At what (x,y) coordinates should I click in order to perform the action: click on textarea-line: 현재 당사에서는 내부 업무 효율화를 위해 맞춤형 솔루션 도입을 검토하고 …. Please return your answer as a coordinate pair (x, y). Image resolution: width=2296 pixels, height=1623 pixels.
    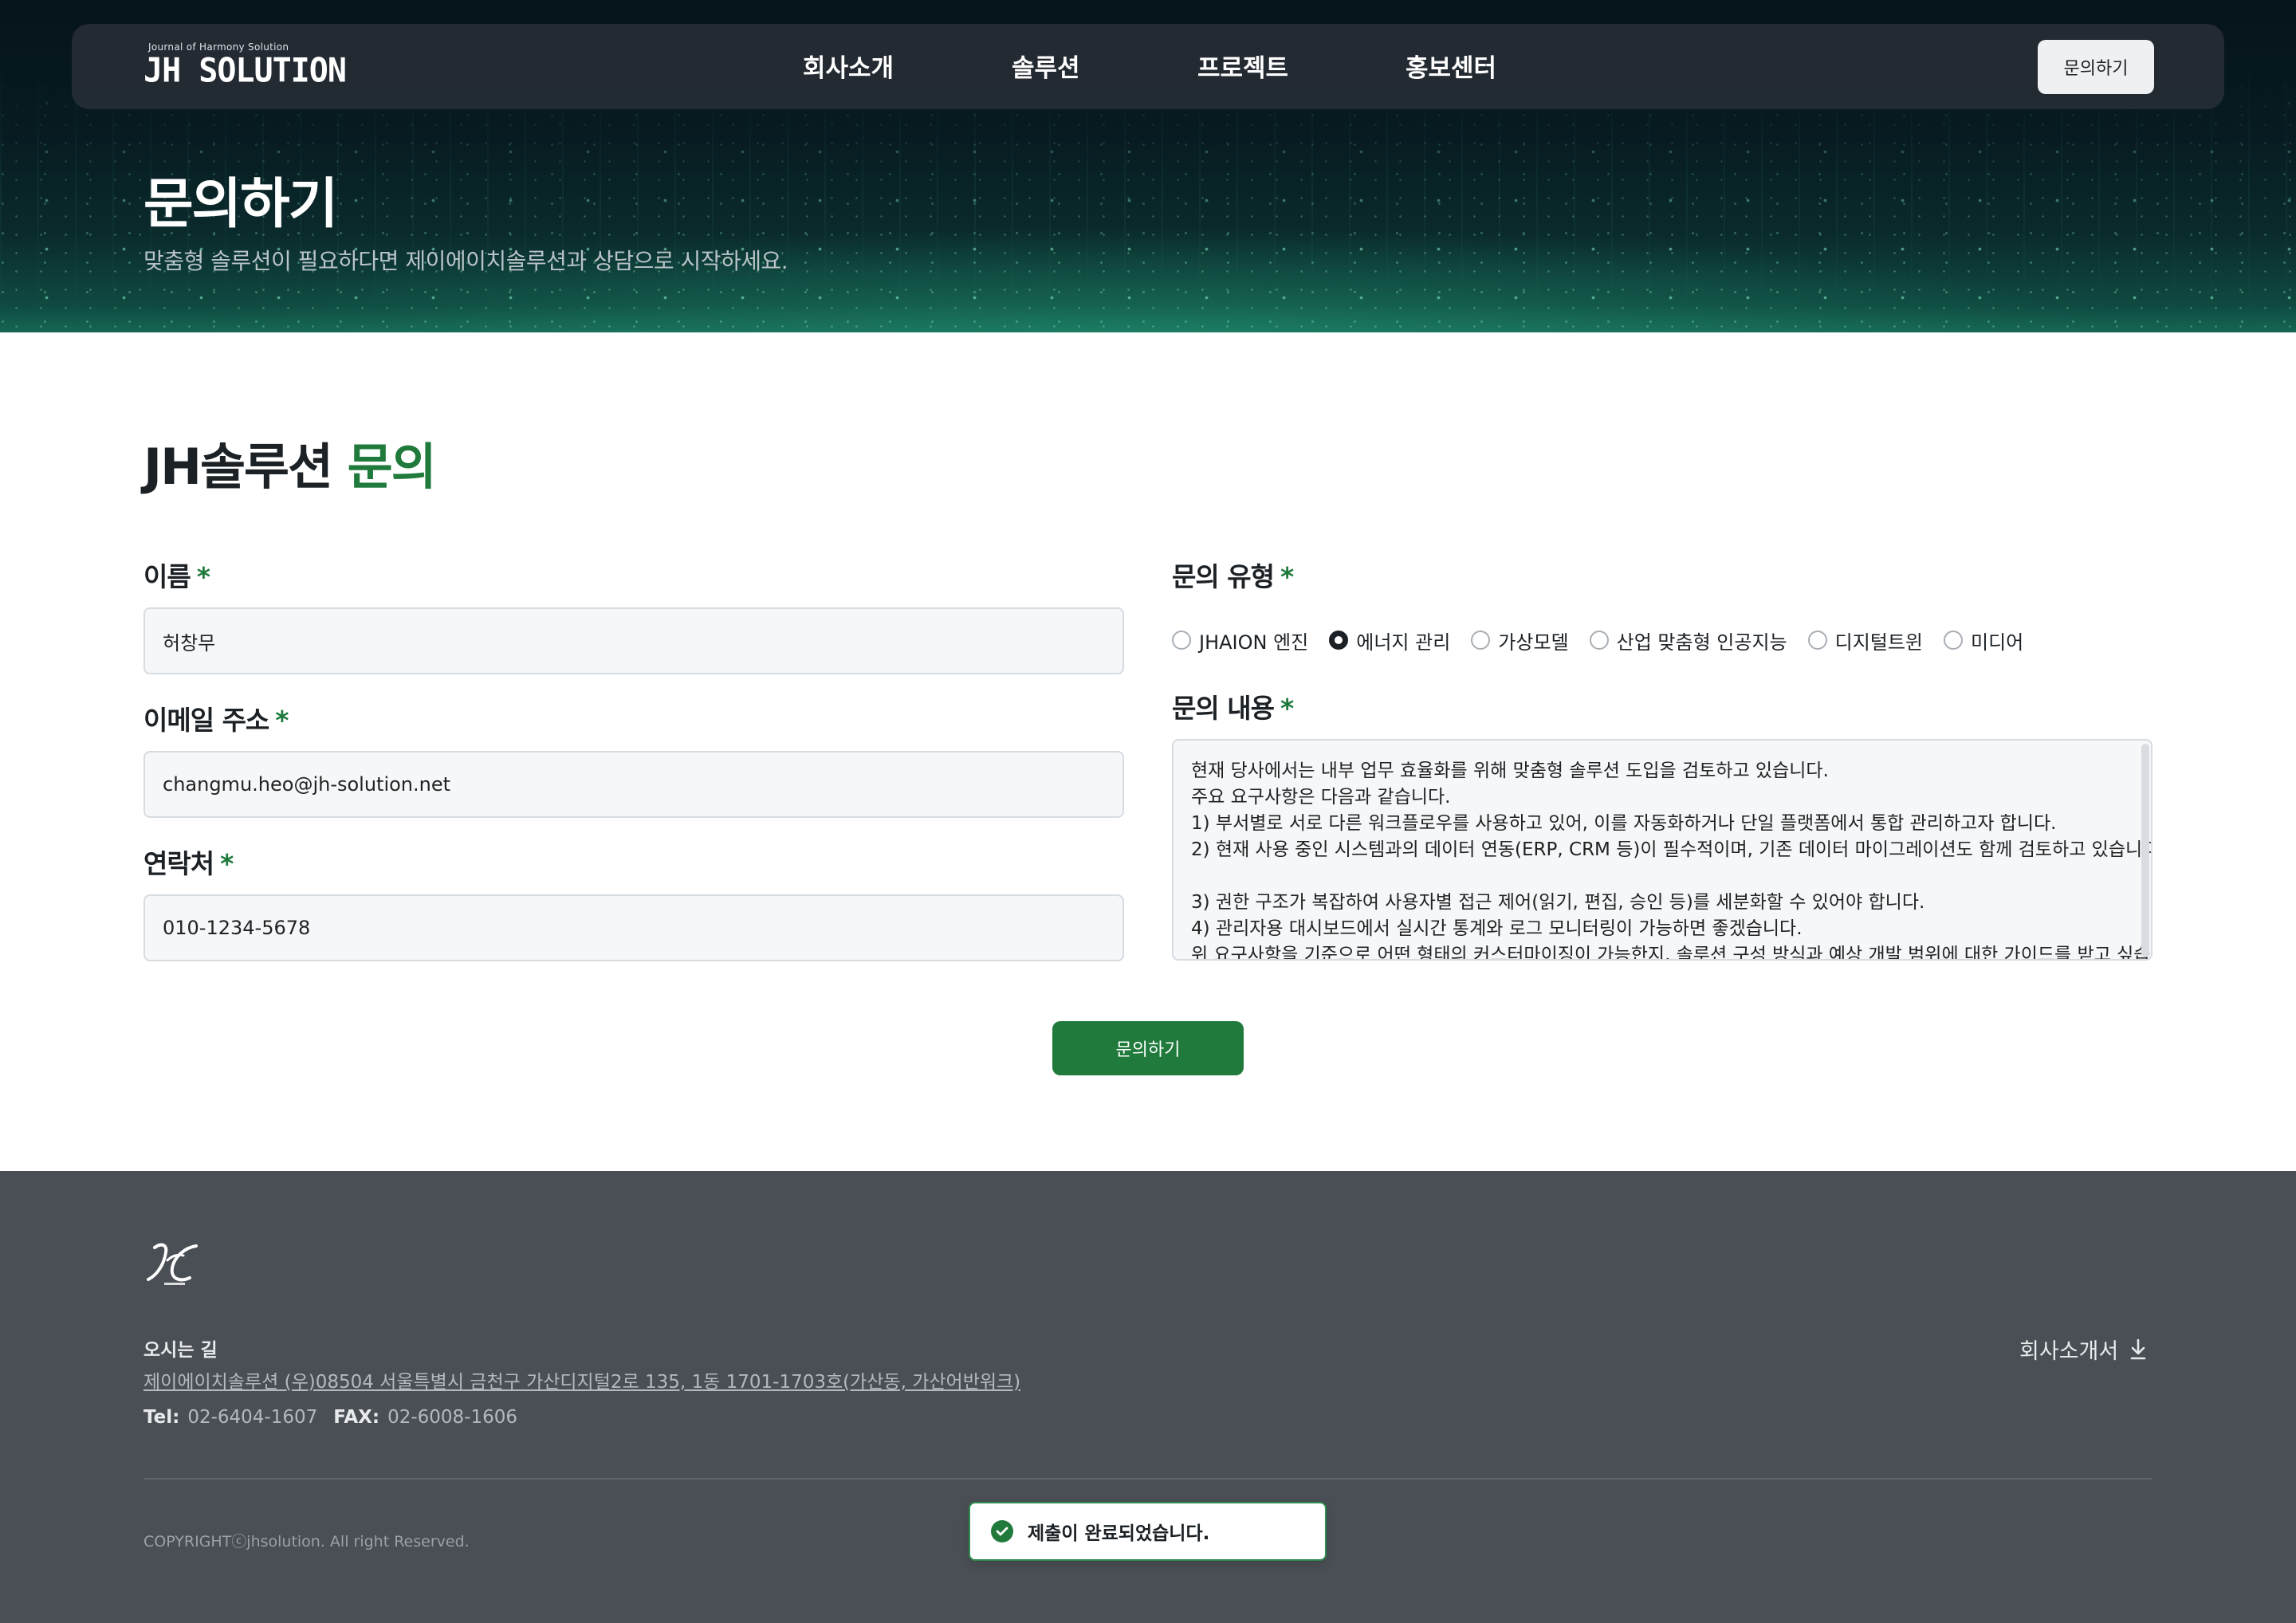
    Looking at the image, I should click on (1510, 770).